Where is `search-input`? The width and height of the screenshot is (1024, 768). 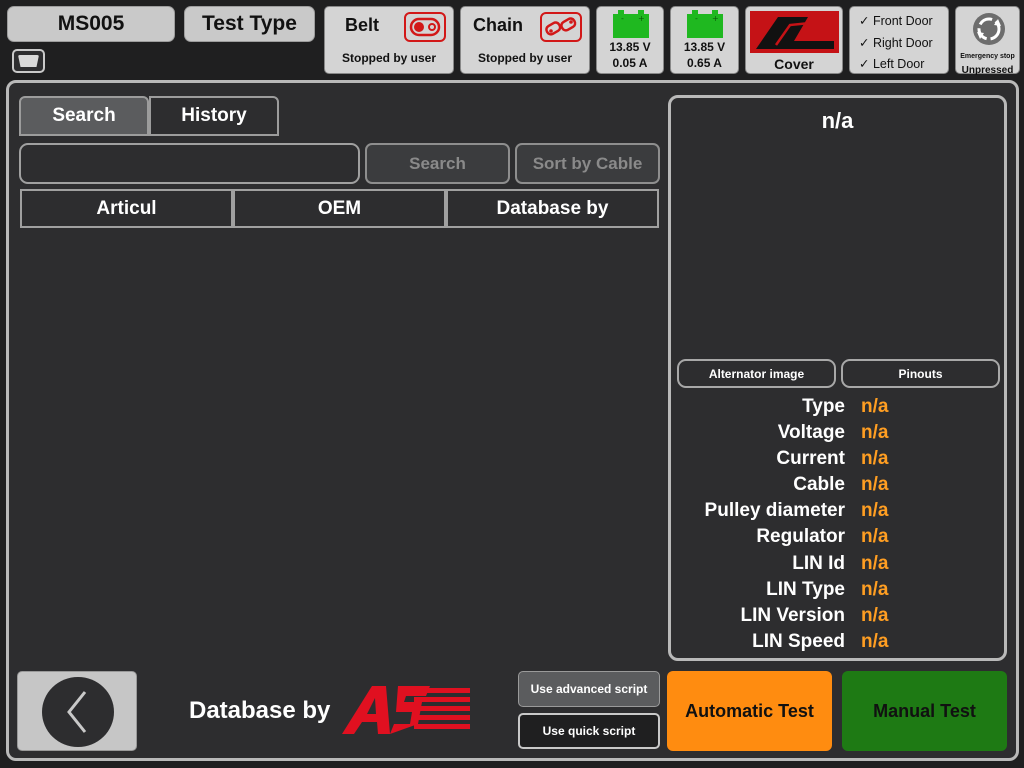 search-input is located at coordinates (189, 163).